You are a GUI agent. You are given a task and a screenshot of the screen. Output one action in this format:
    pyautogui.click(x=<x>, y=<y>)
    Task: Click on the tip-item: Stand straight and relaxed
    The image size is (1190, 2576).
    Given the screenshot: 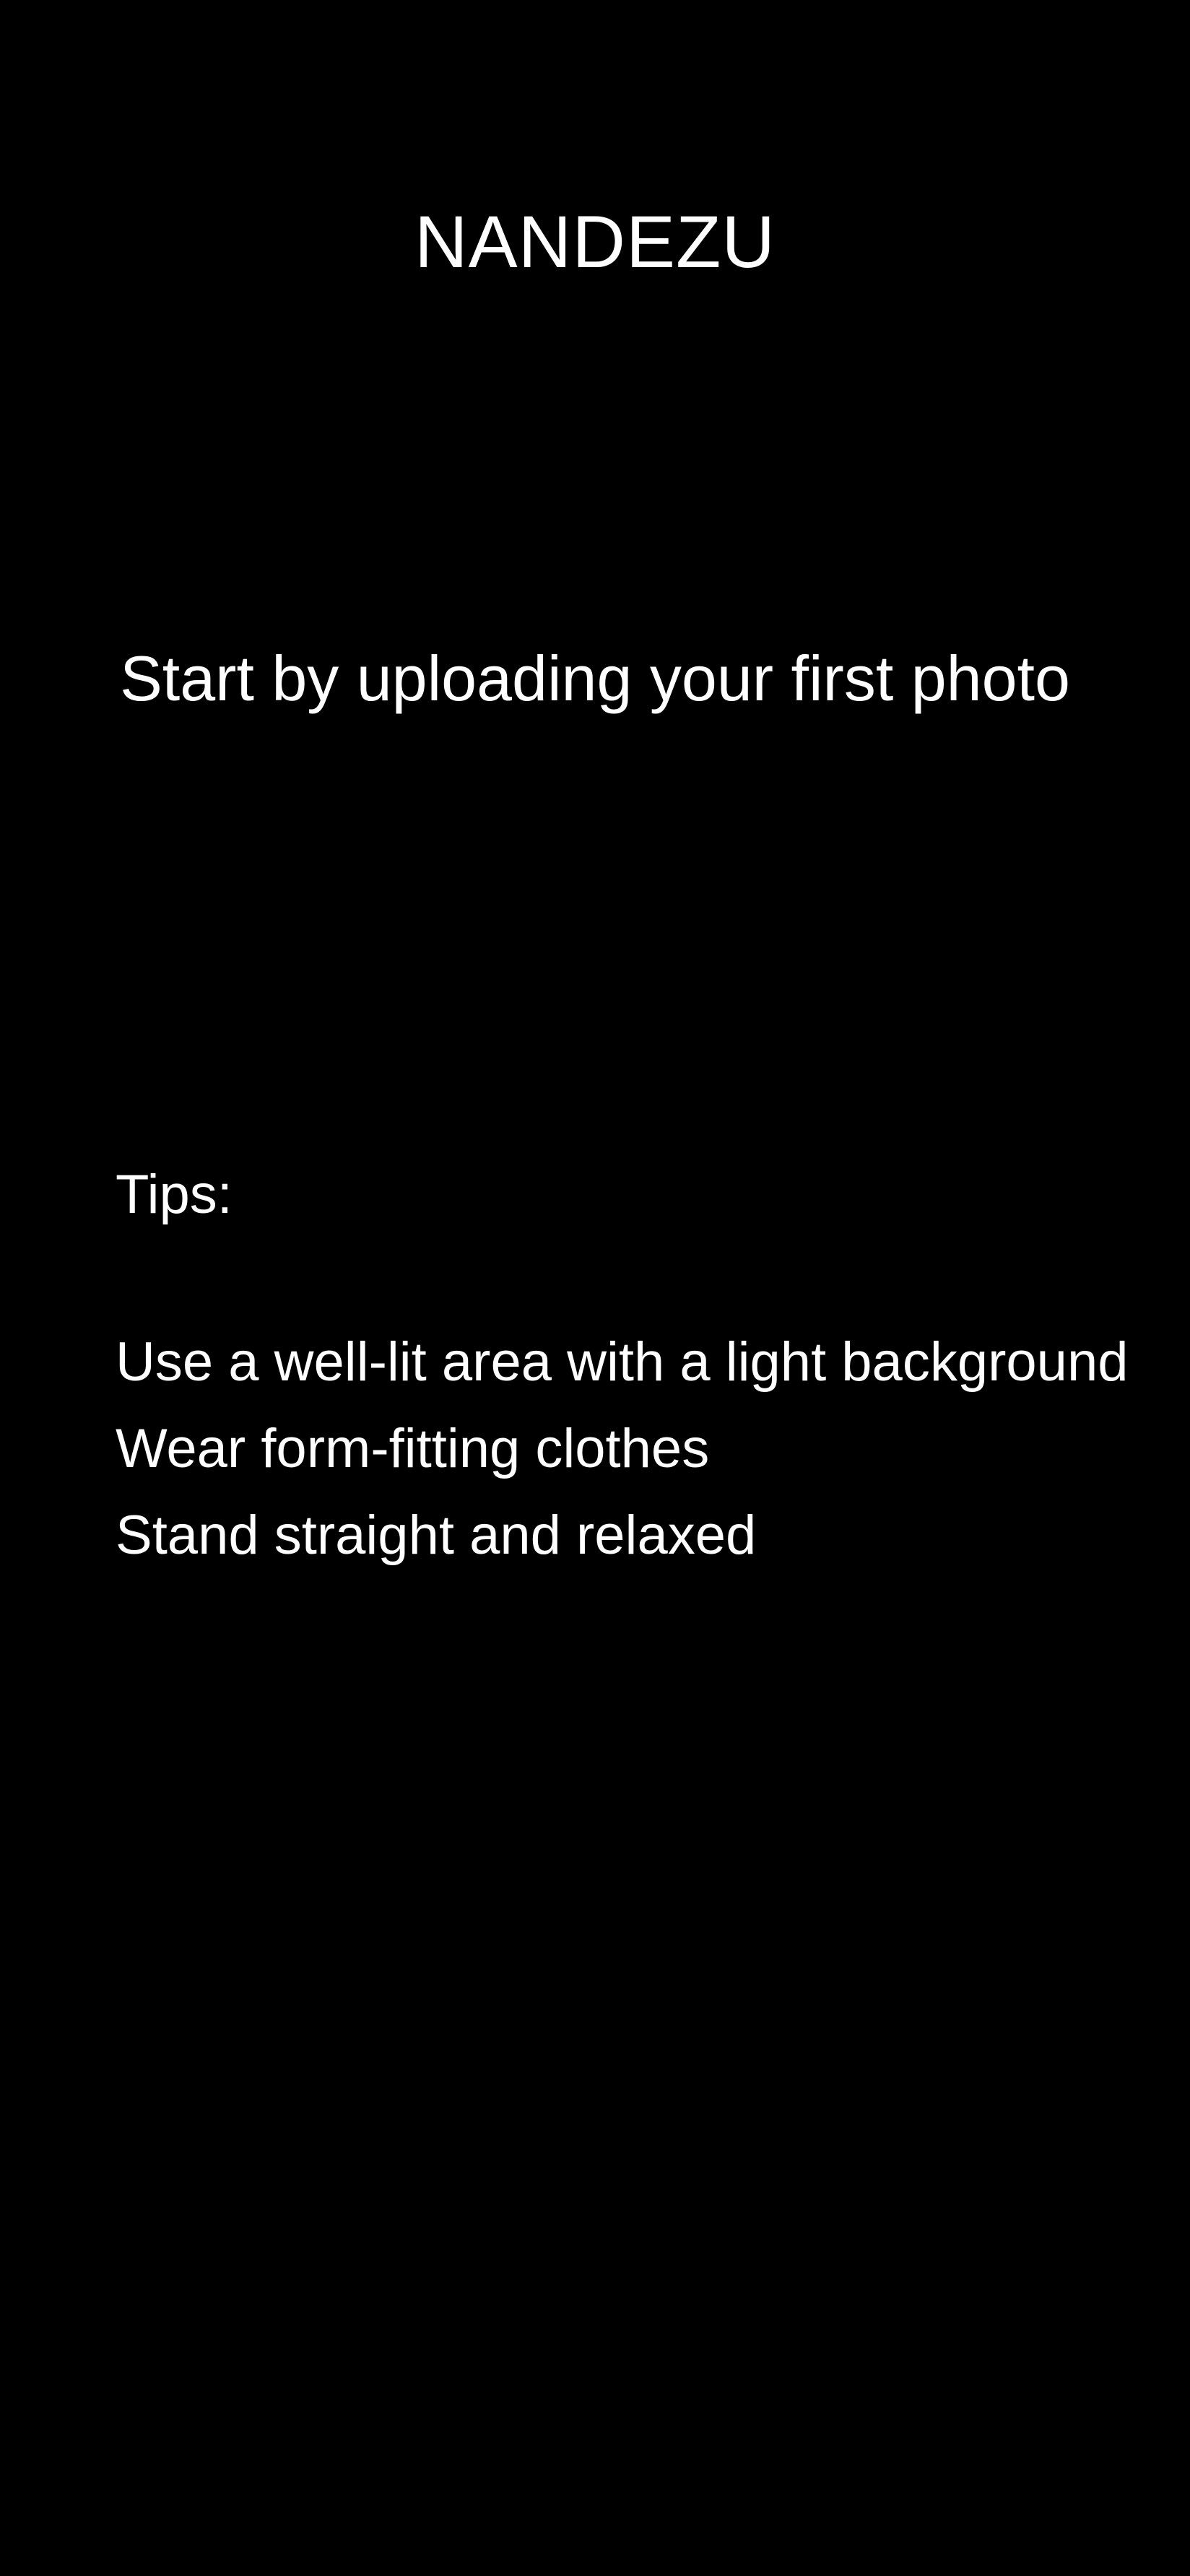 What is the action you would take?
    pyautogui.click(x=436, y=1535)
    